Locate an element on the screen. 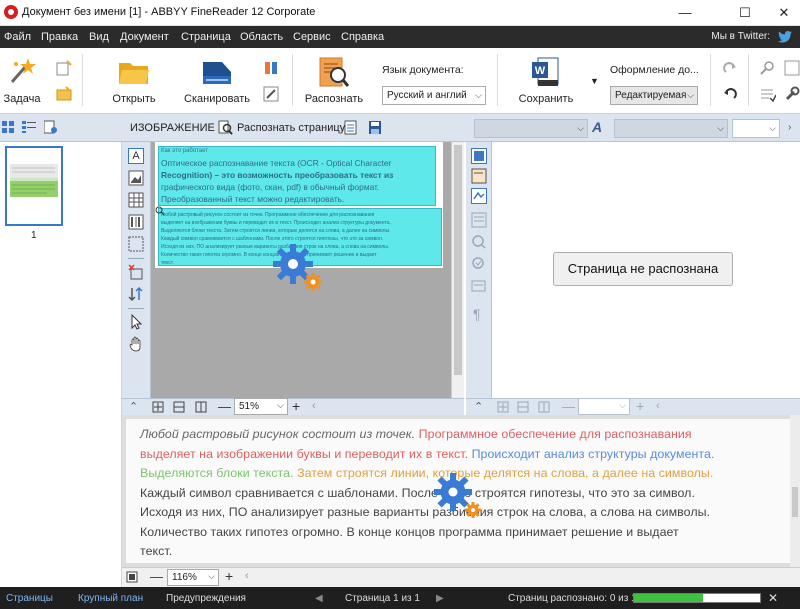 The image size is (800, 609). cancel-recognition-close-icon: ✕ is located at coordinates (773, 598).